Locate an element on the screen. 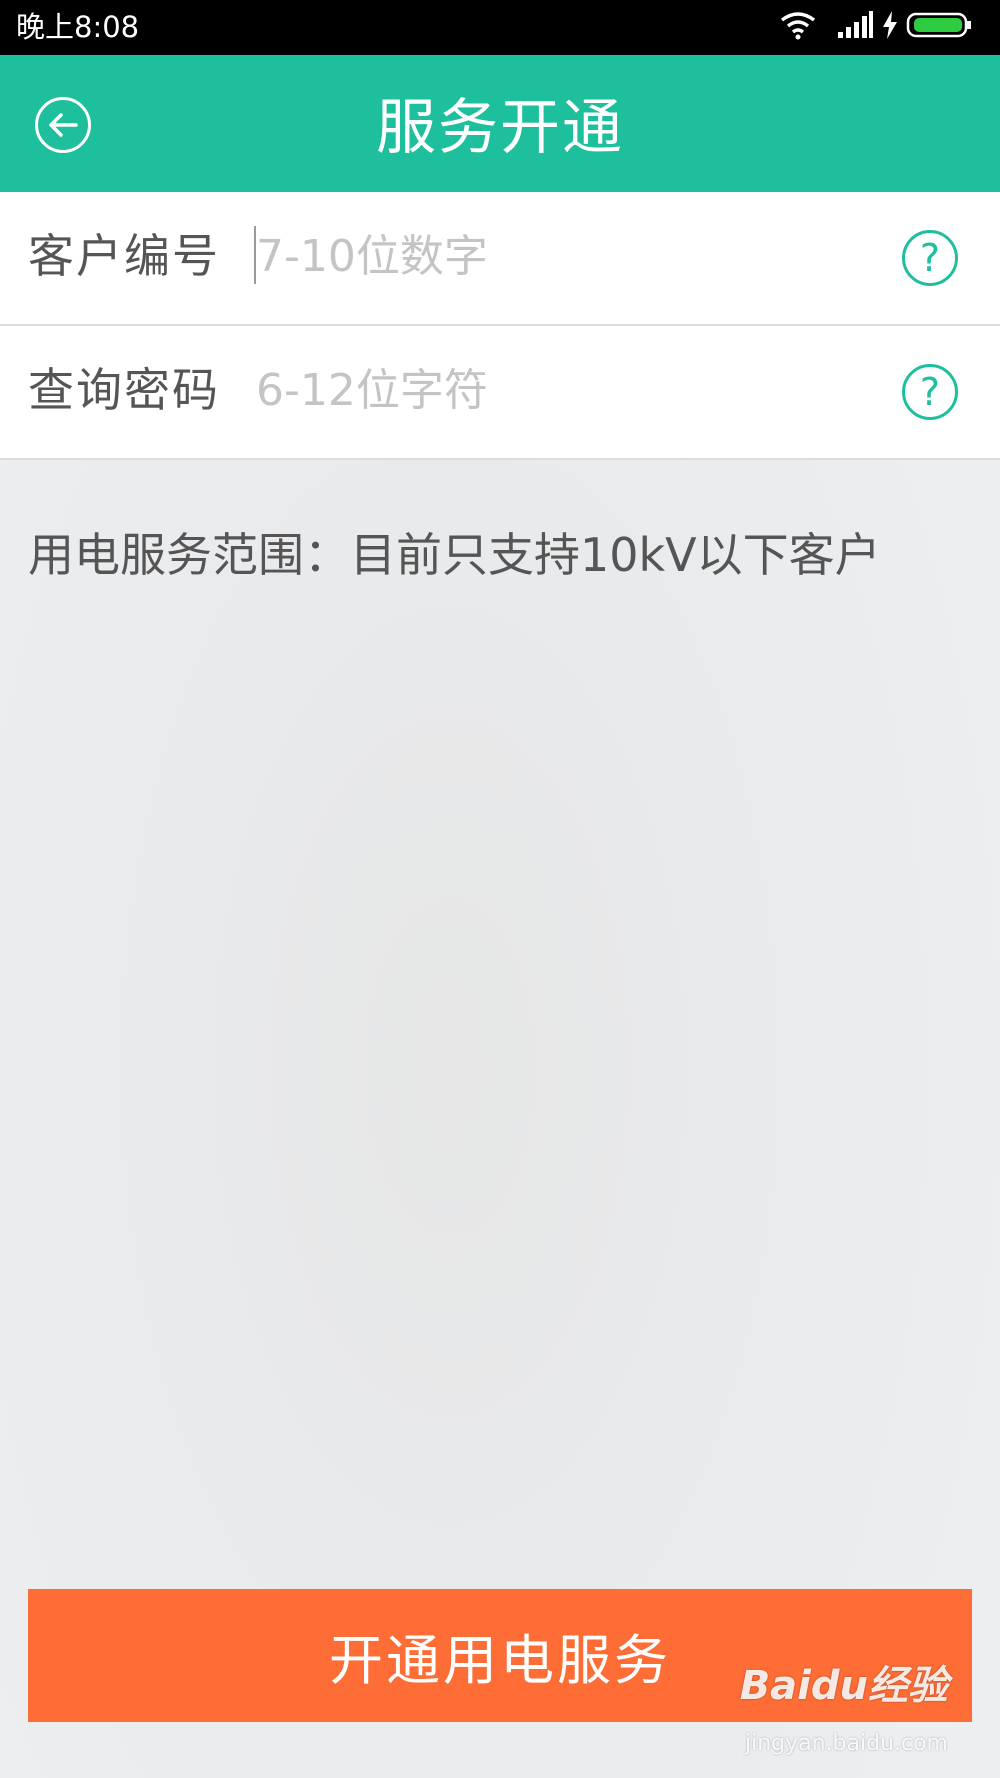  signal-icon is located at coordinates (855, 24).